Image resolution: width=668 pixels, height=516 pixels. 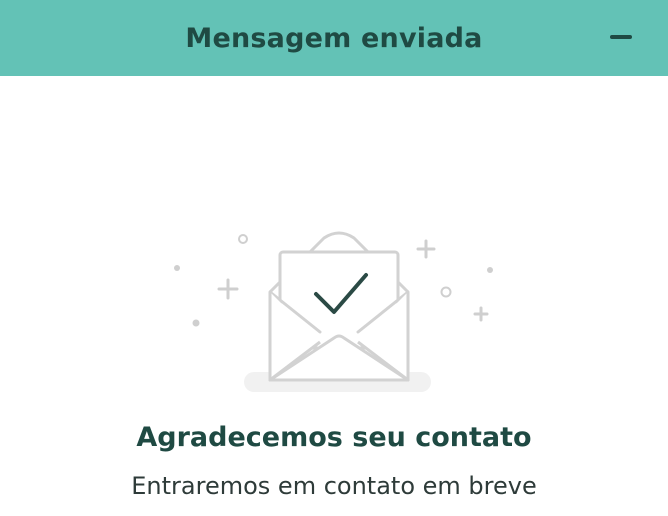 I want to click on minimize-button, so click(x=621, y=37).